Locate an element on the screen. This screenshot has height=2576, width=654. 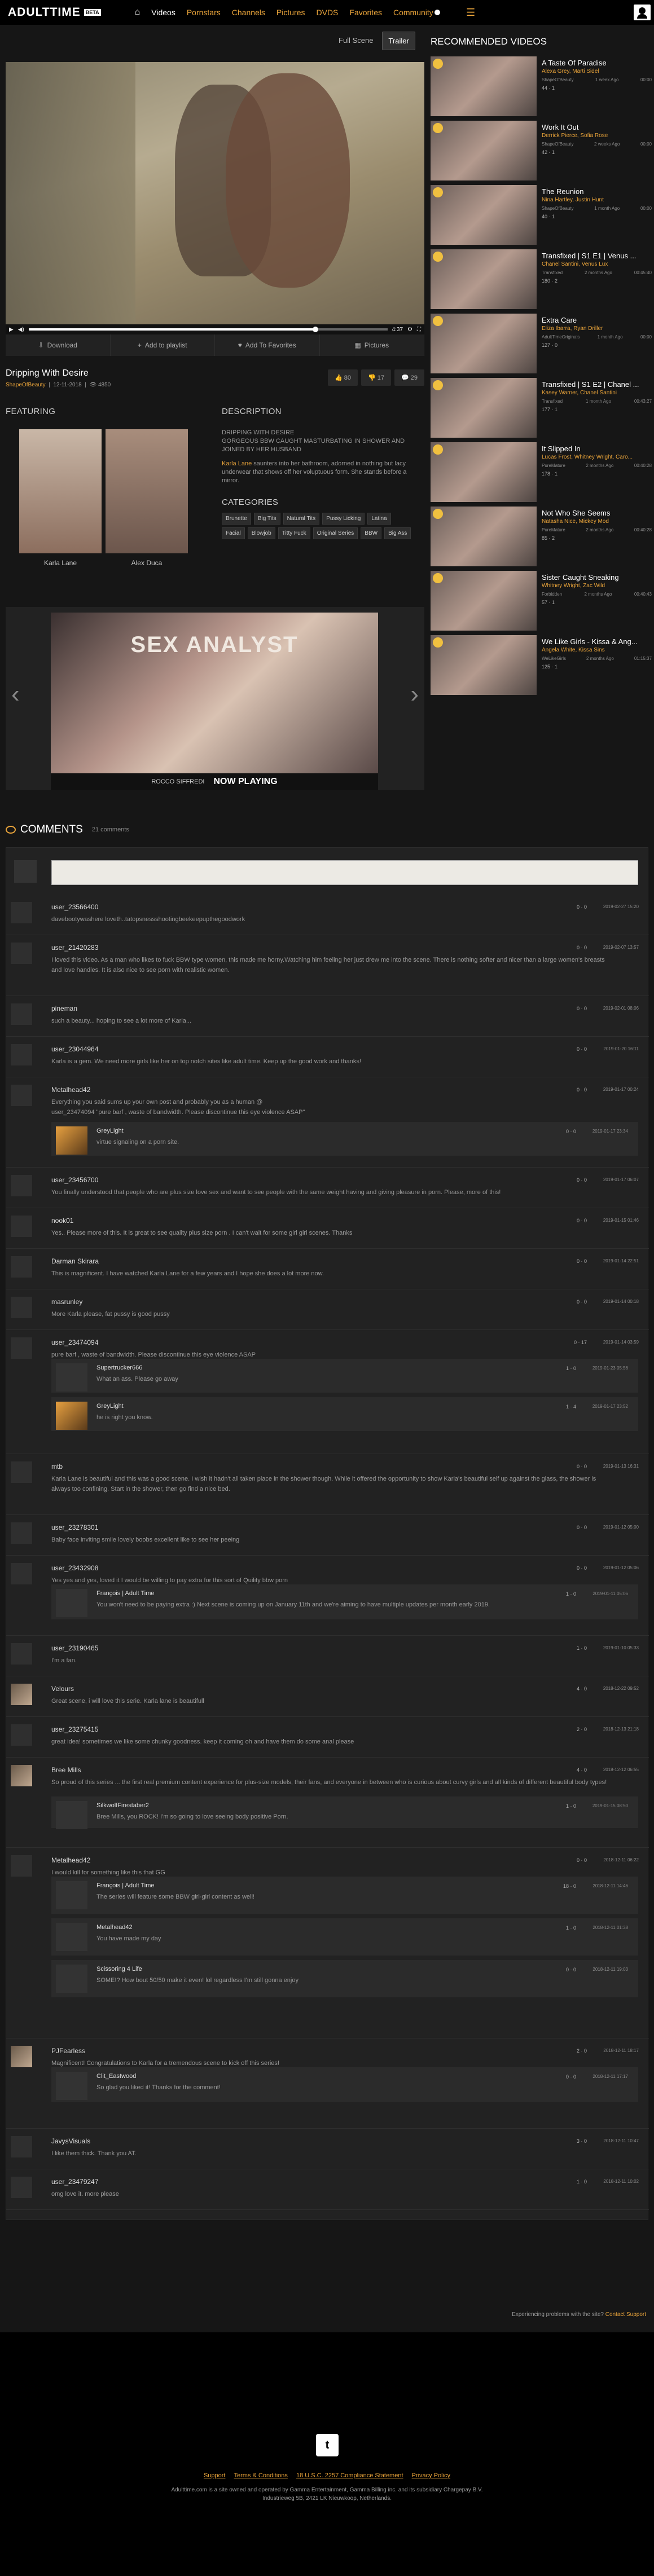
comment-author: Velours is located at coordinates (62, 1689).